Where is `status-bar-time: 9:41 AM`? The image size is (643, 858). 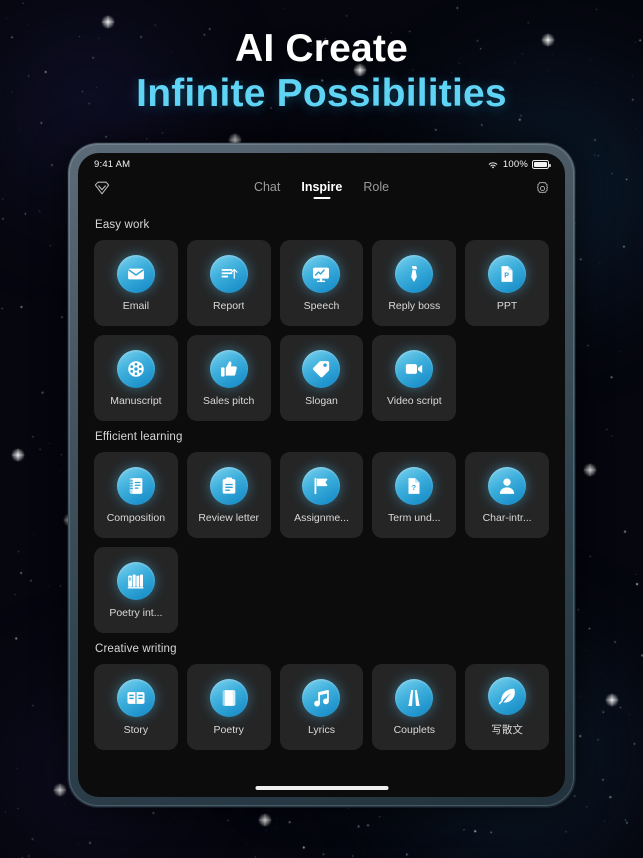 status-bar-time: 9:41 AM is located at coordinates (112, 164).